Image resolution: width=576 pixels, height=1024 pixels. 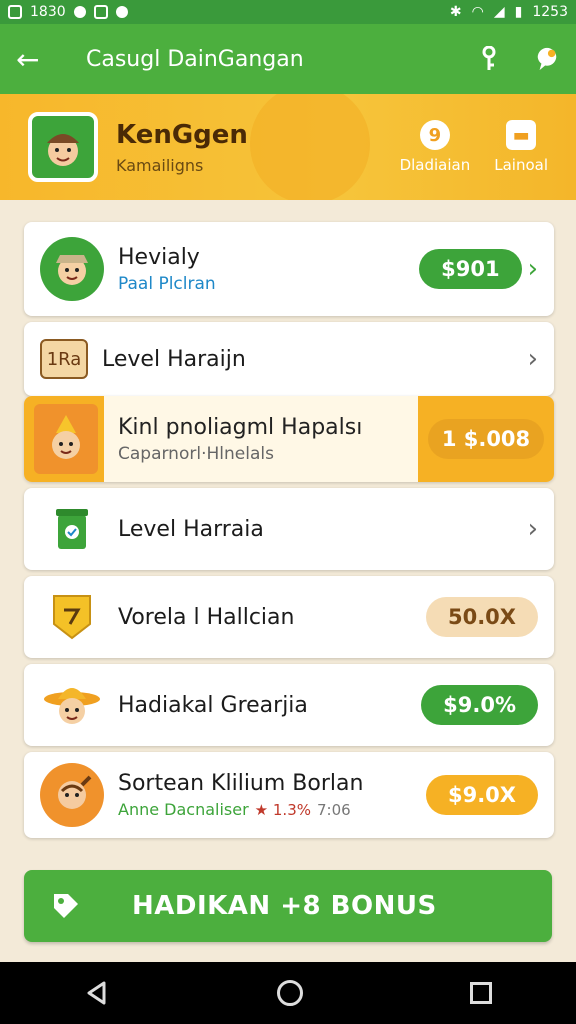 What do you see at coordinates (160, 165) in the screenshot?
I see `profile-subtitle: Kamailigns` at bounding box center [160, 165].